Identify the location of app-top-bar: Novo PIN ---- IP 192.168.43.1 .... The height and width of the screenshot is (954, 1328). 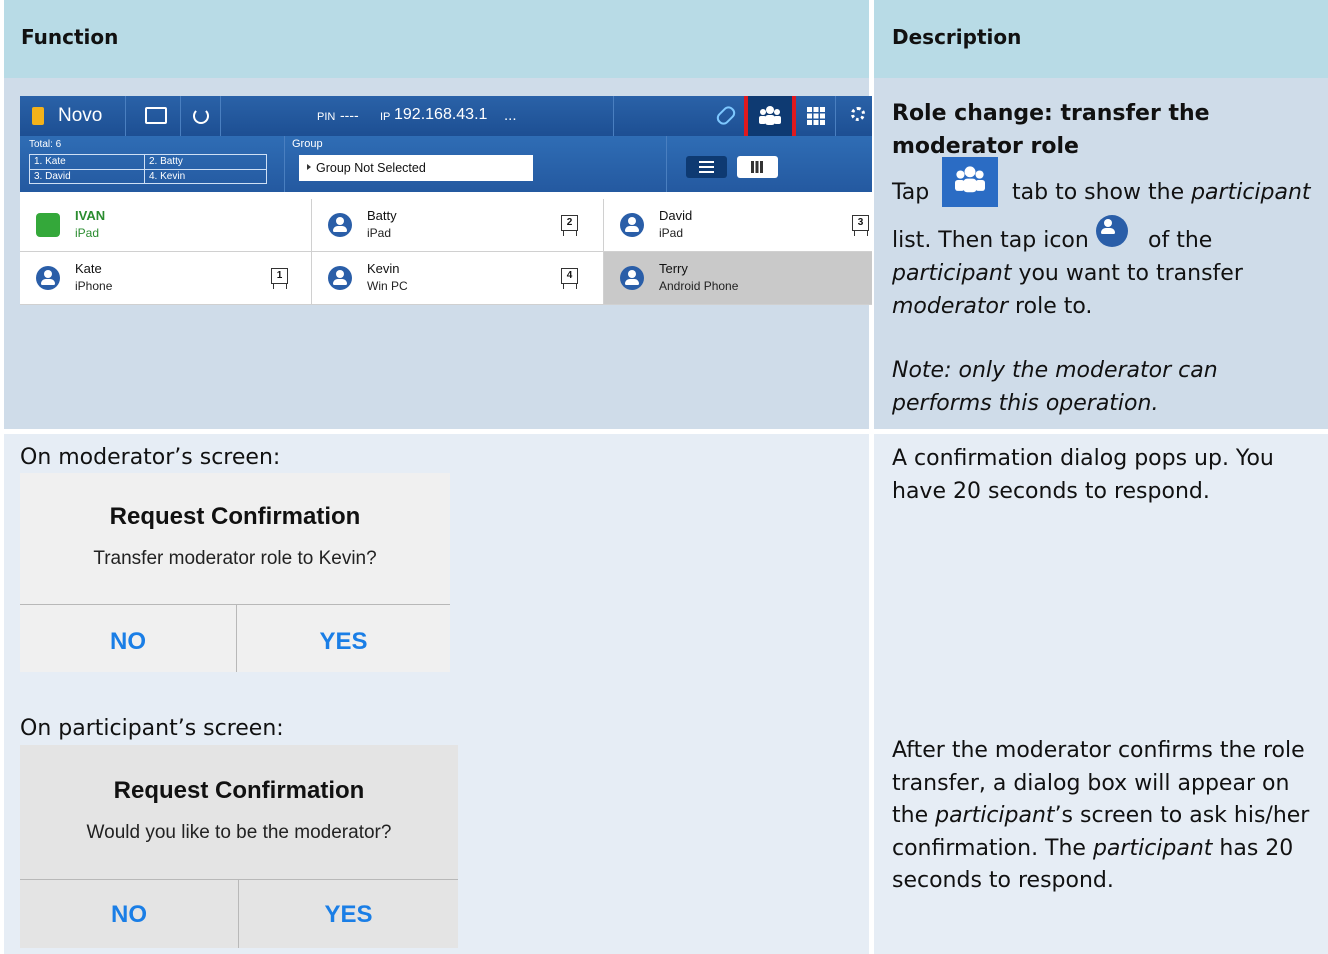
(446, 118).